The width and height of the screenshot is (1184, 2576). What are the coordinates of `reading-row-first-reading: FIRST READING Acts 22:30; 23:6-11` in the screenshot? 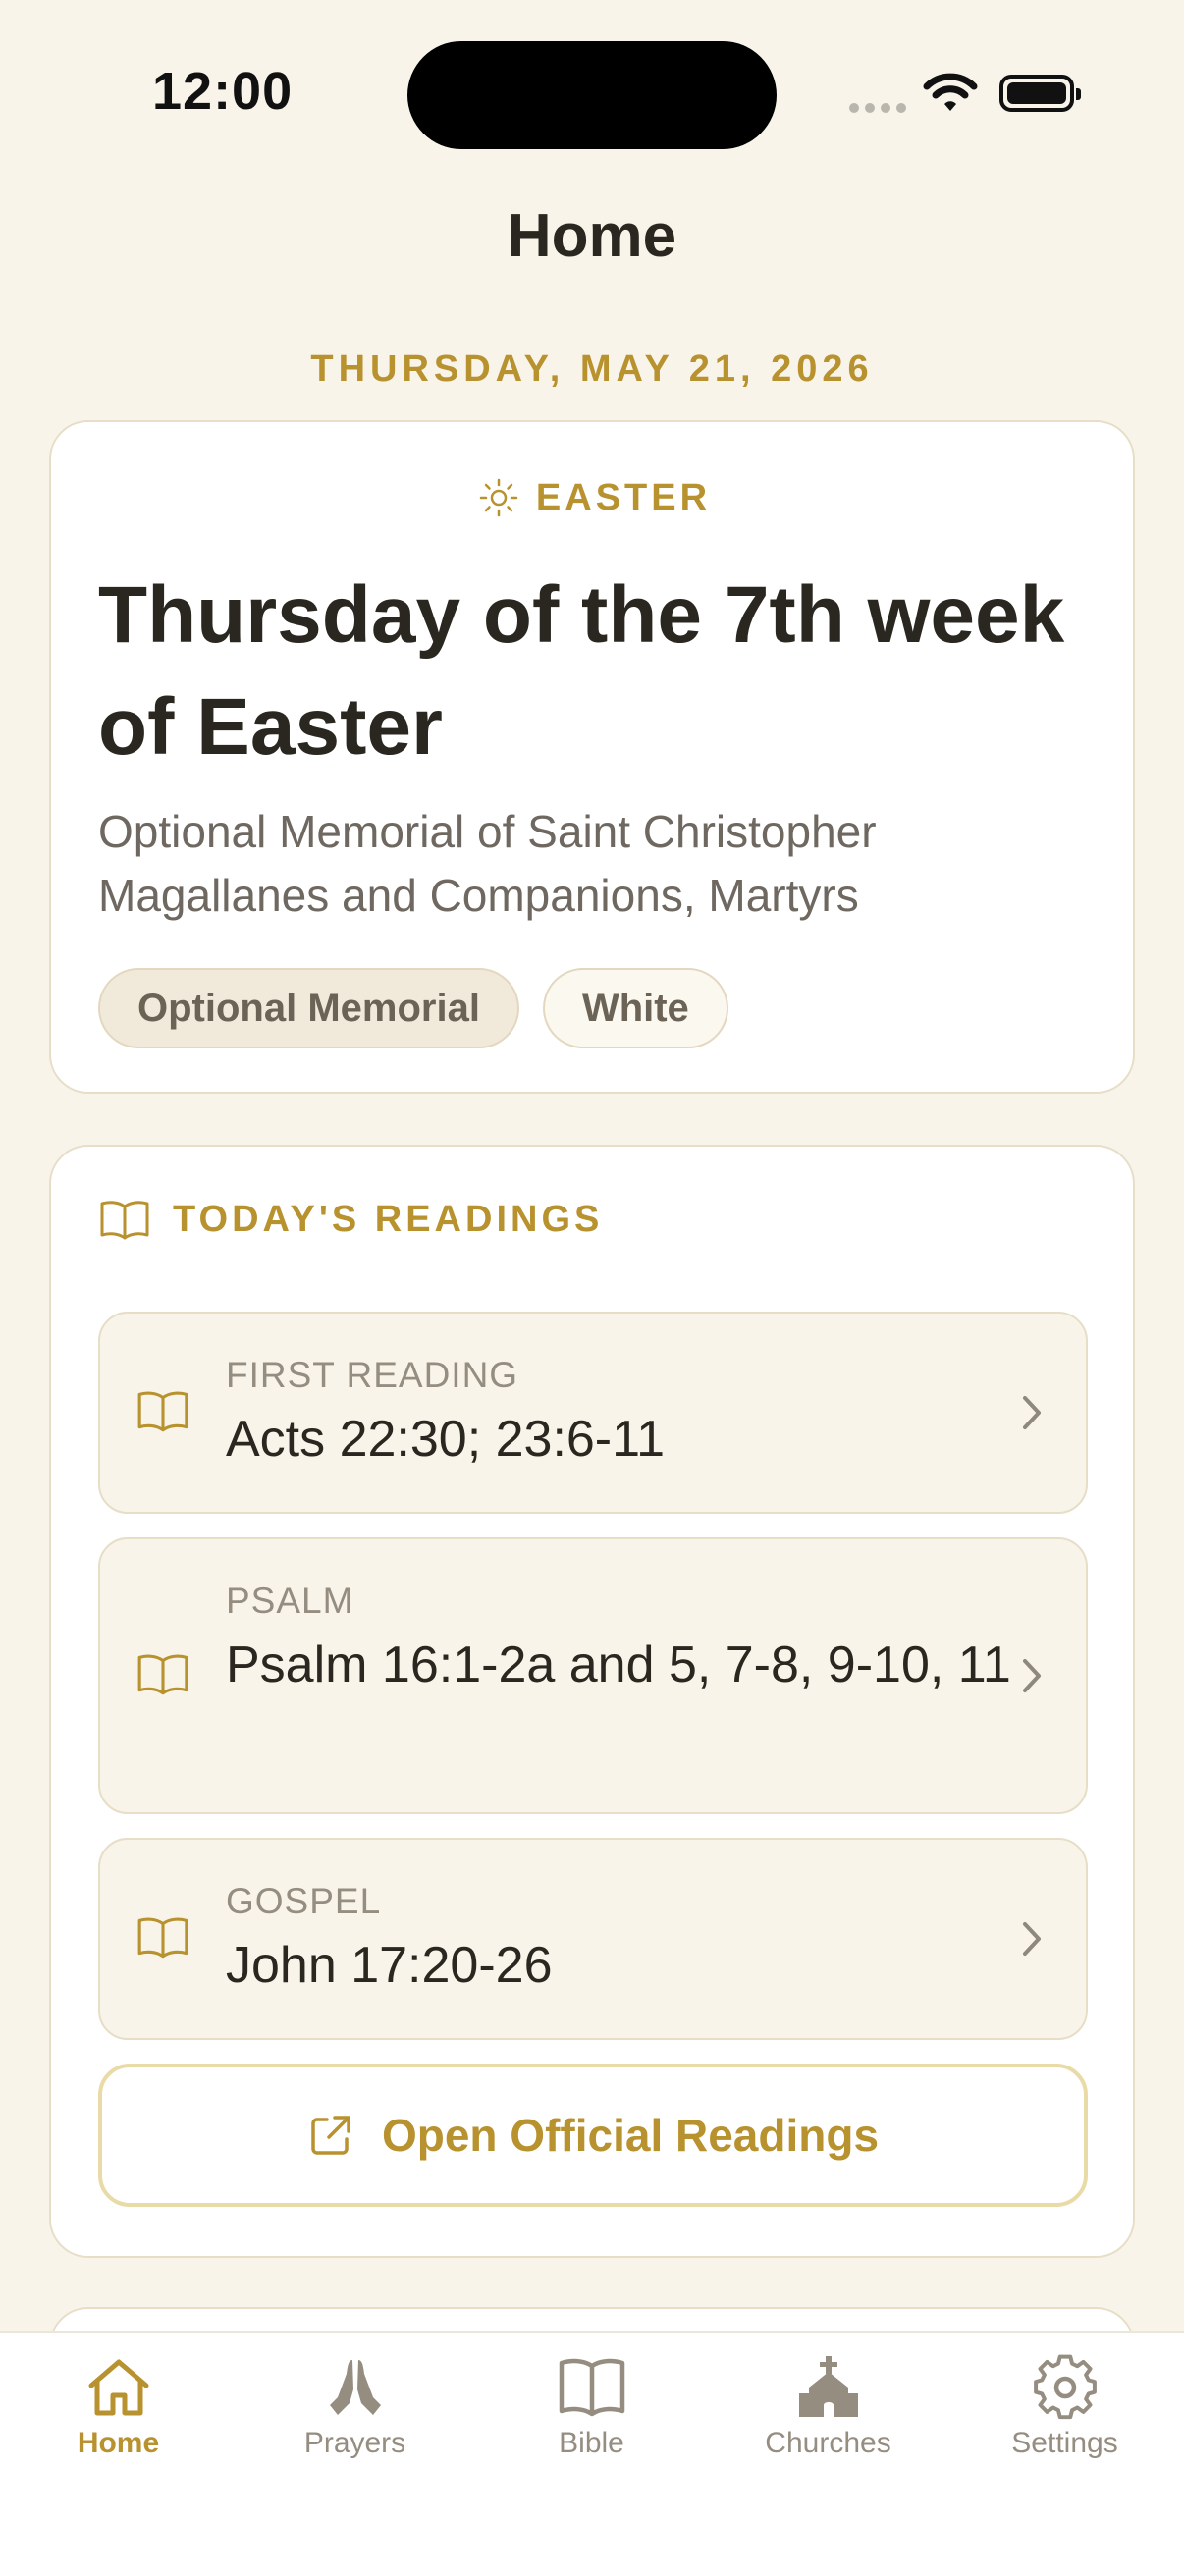 It's located at (593, 1413).